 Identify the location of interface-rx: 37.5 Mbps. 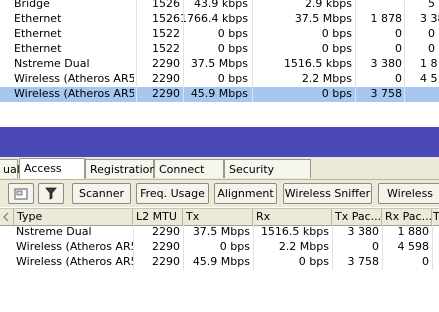
(323, 18).